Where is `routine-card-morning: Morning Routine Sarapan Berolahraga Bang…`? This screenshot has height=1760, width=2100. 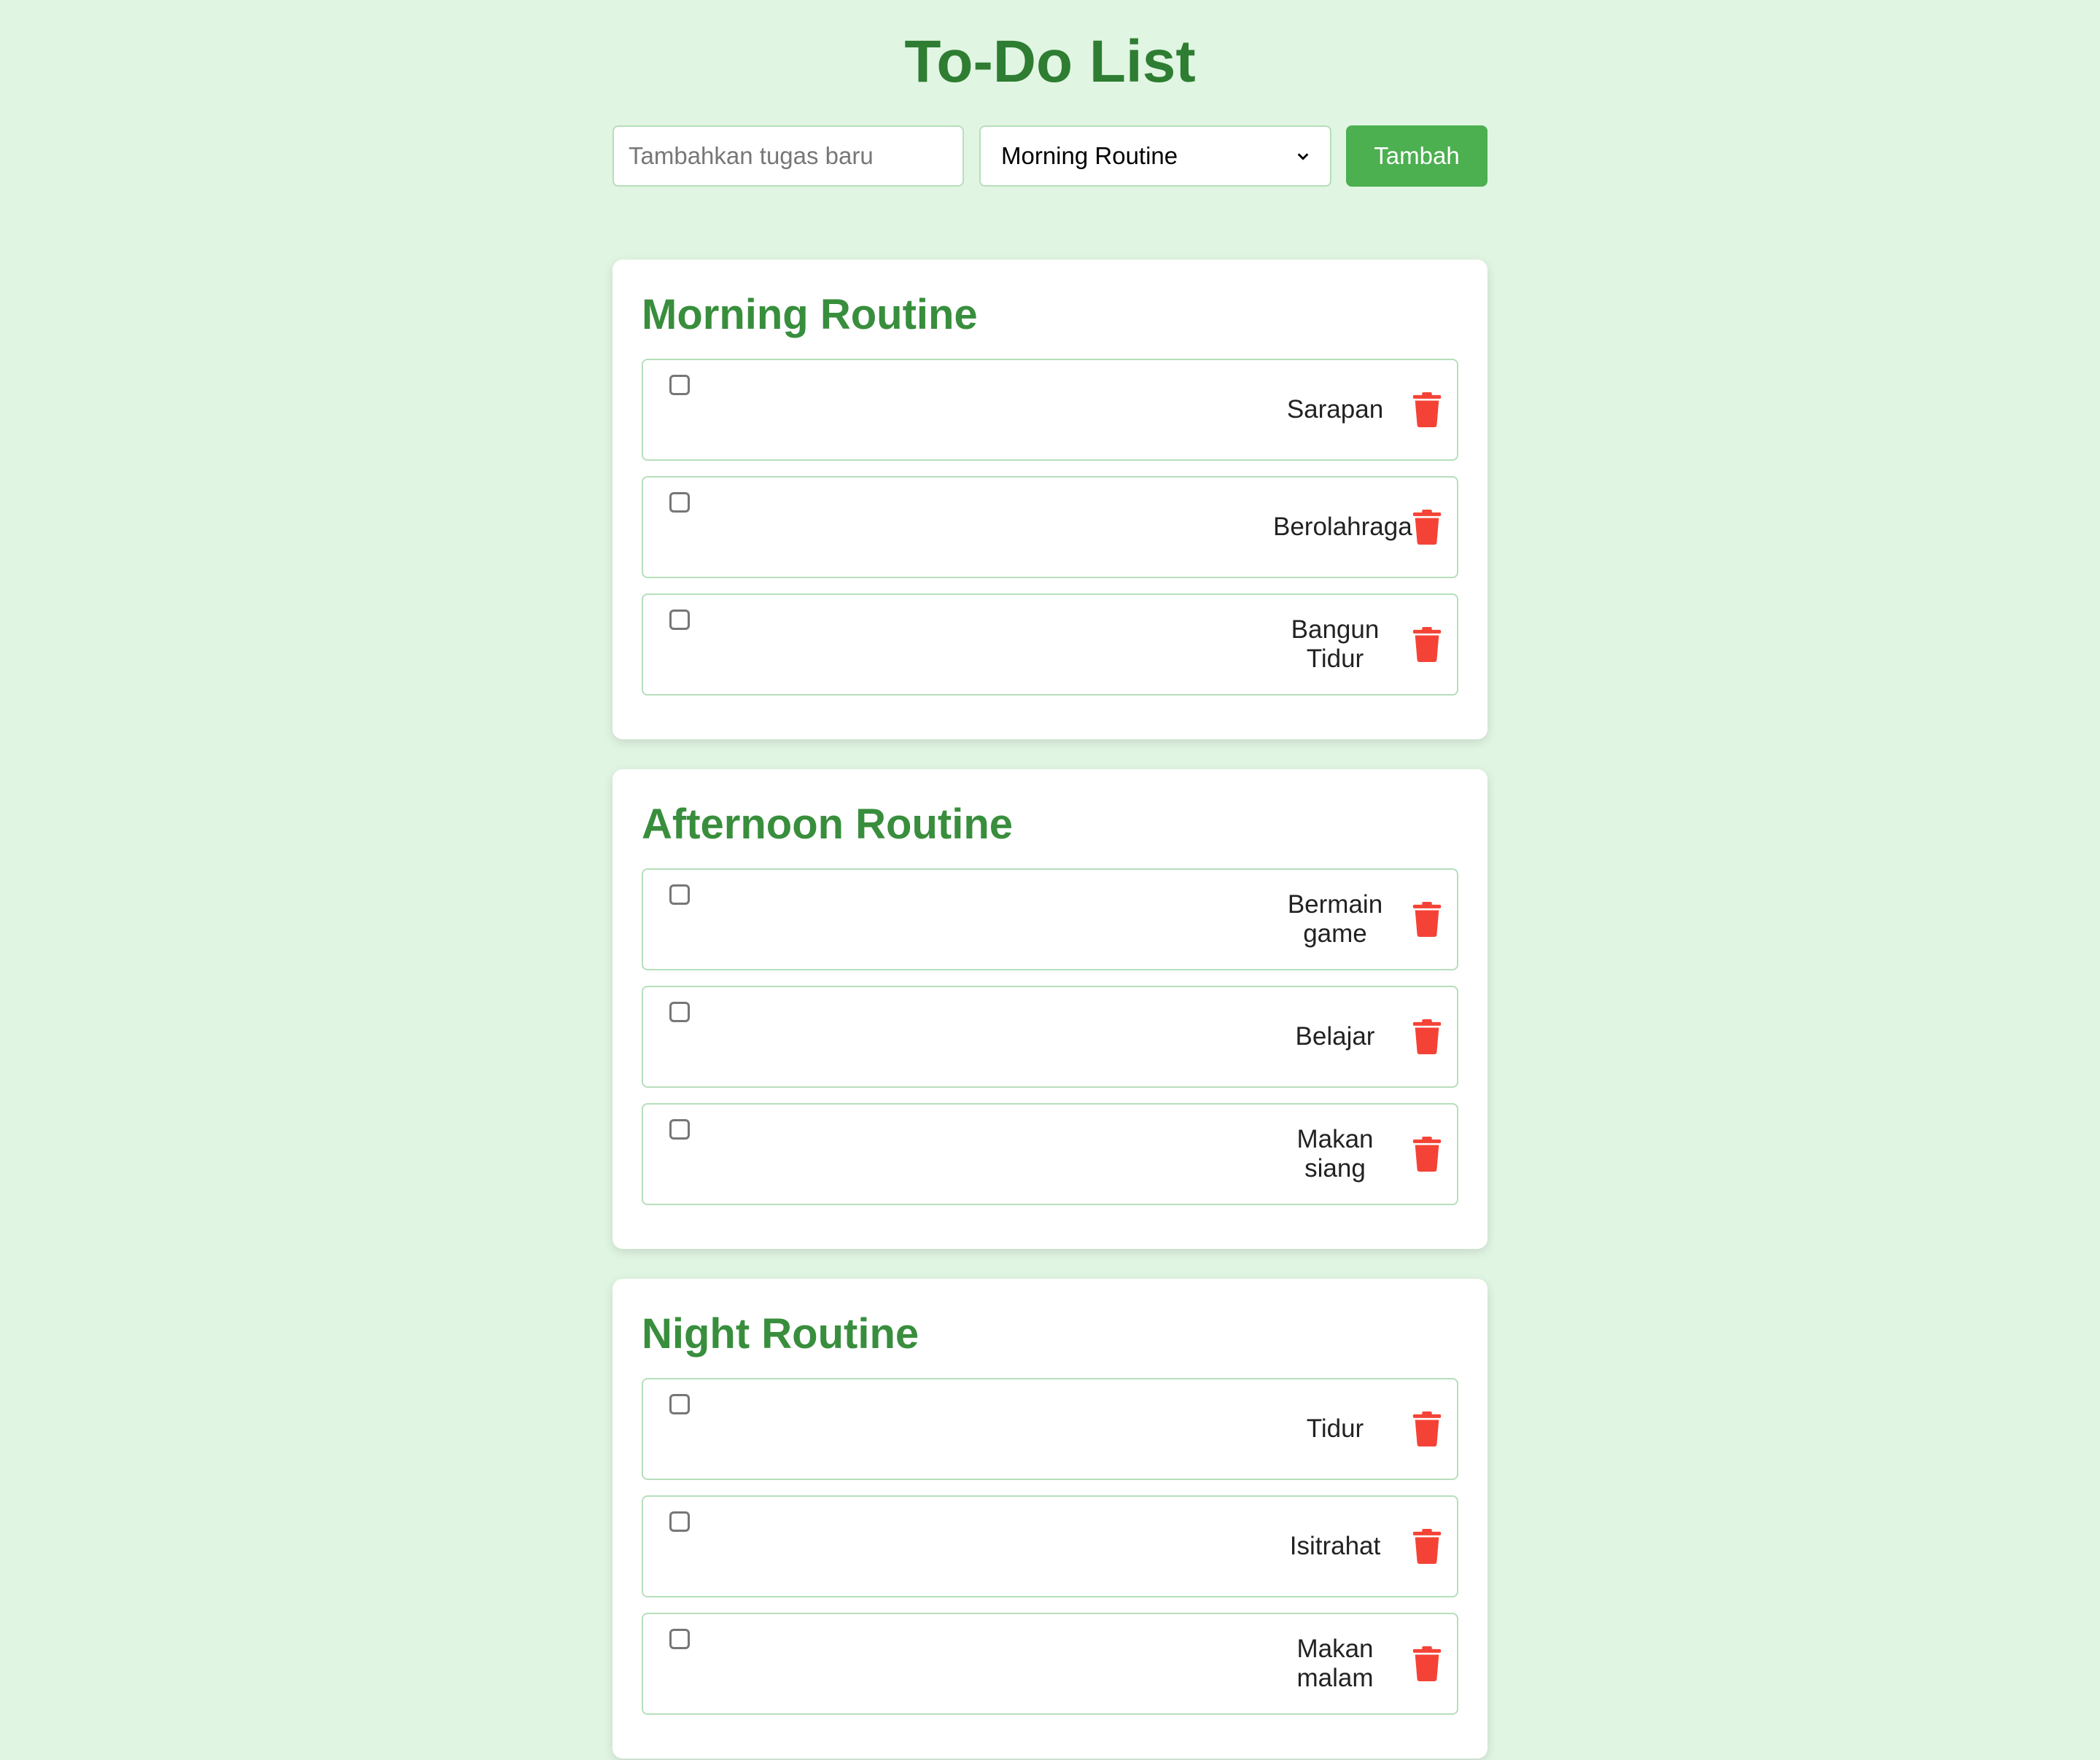 routine-card-morning: Morning Routine Sarapan Berolahraga Bang… is located at coordinates (1050, 499).